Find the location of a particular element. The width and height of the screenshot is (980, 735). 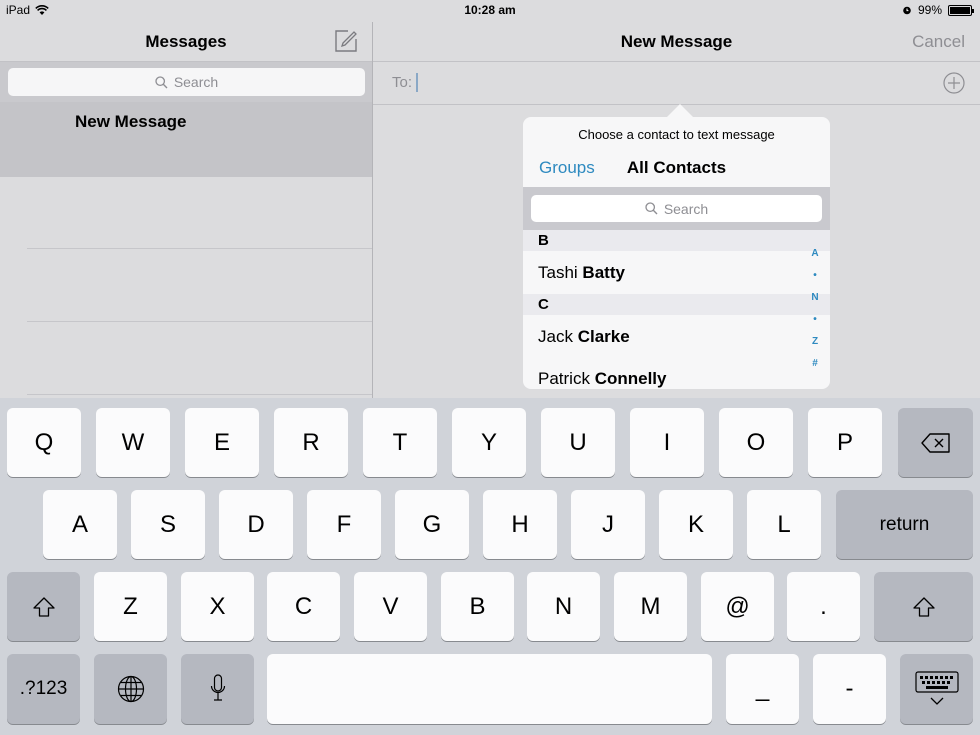

dictation-key is located at coordinates (217, 689).